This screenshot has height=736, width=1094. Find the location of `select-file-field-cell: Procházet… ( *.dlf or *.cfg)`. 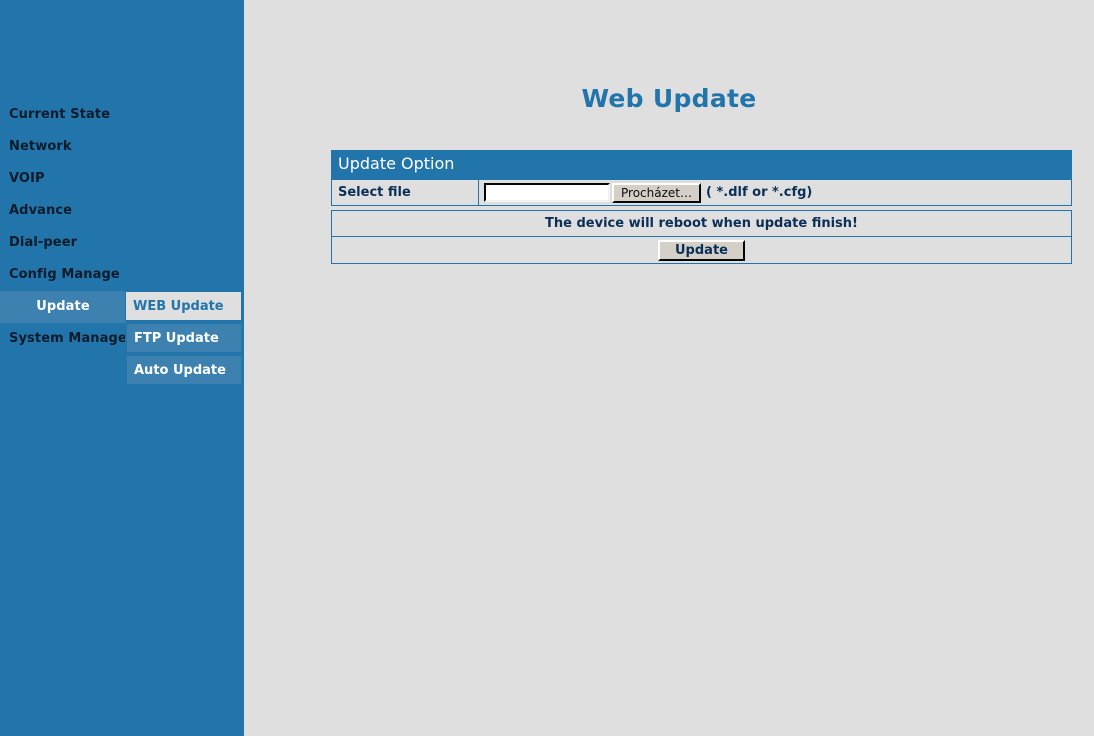

select-file-field-cell: Procházet… ( *.dlf or *.cfg) is located at coordinates (775, 192).